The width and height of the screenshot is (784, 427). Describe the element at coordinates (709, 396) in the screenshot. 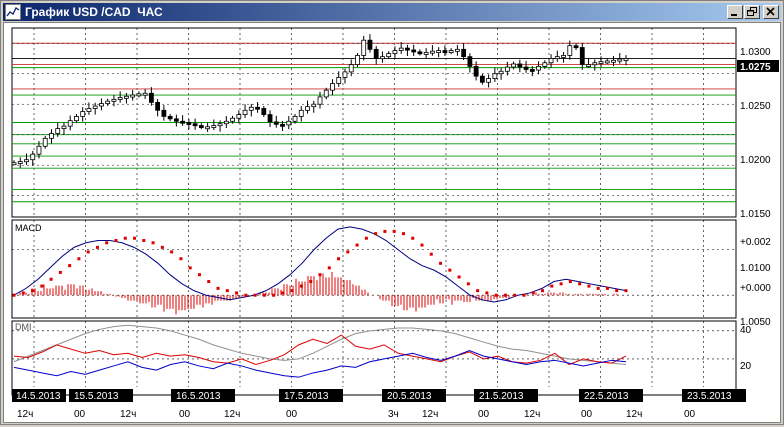

I see `date-label: 23.5.2013` at that location.